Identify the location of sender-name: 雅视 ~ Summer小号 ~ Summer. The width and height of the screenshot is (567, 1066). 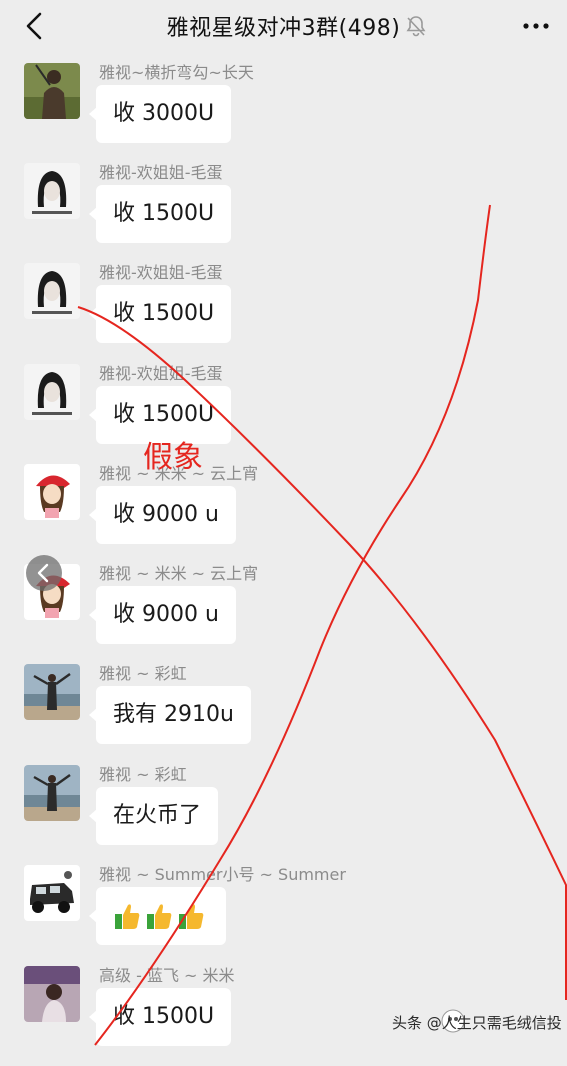
(222, 874).